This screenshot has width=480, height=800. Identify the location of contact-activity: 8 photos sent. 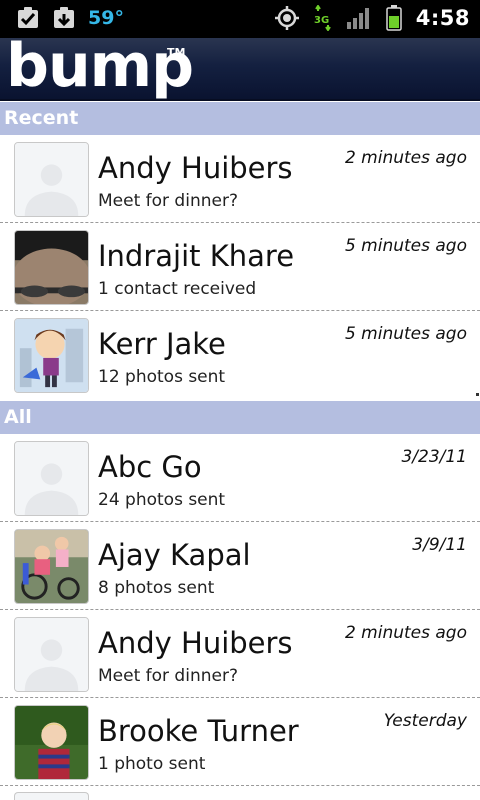
(156, 588).